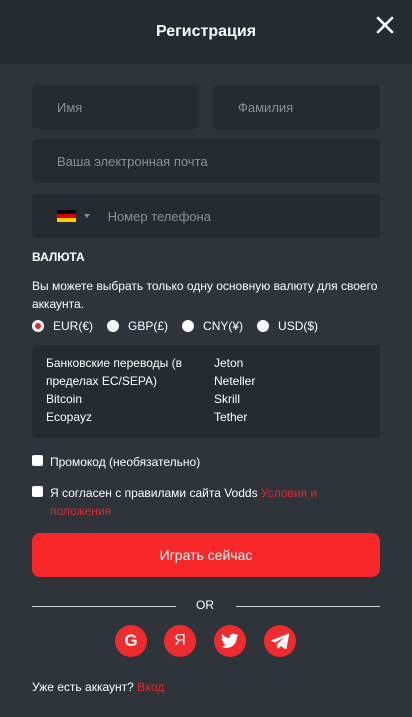 Image resolution: width=412 pixels, height=717 pixels. What do you see at coordinates (218, 161) in the screenshot?
I see `email-input` at bounding box center [218, 161].